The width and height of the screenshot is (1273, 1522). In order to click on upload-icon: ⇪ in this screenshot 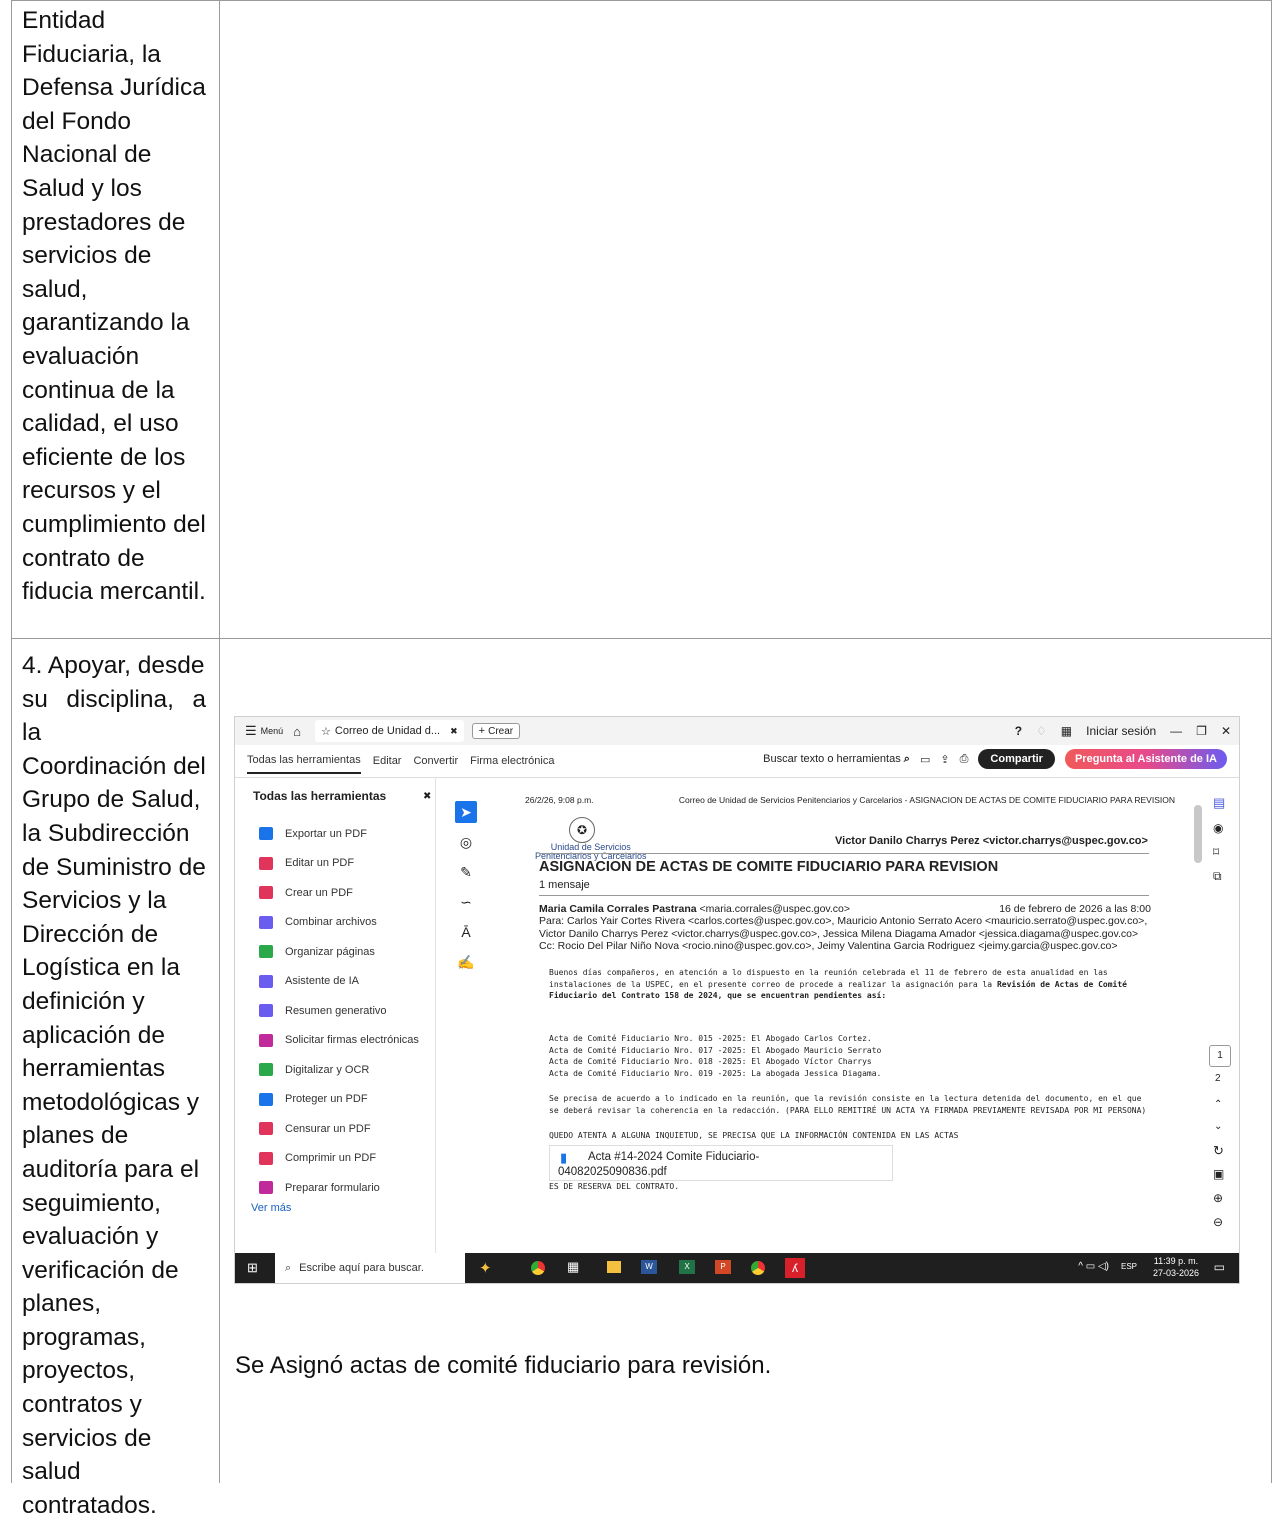, I will do `click(944, 759)`.